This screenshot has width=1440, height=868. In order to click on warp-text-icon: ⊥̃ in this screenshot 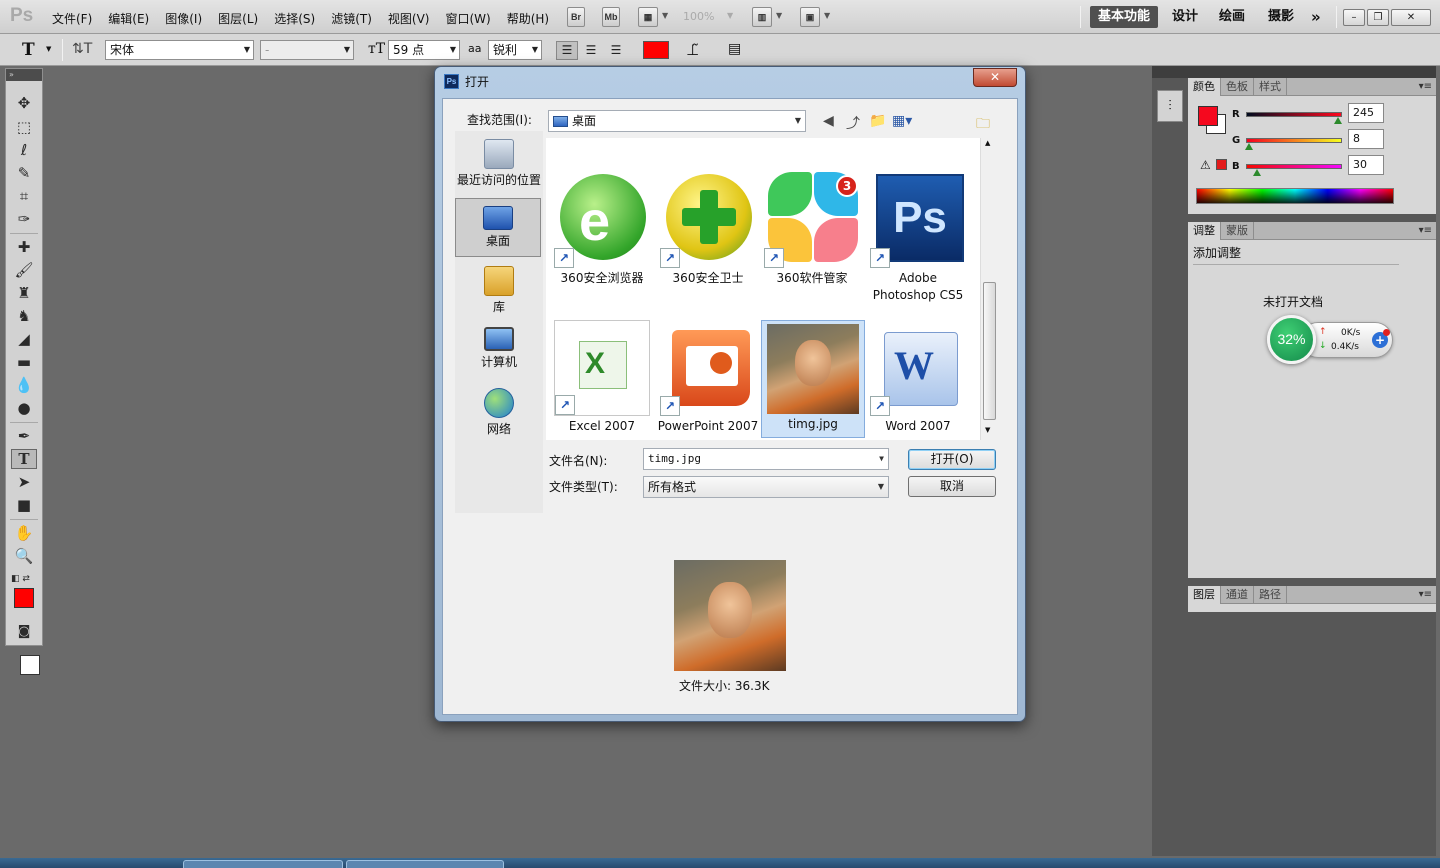, I will do `click(692, 50)`.